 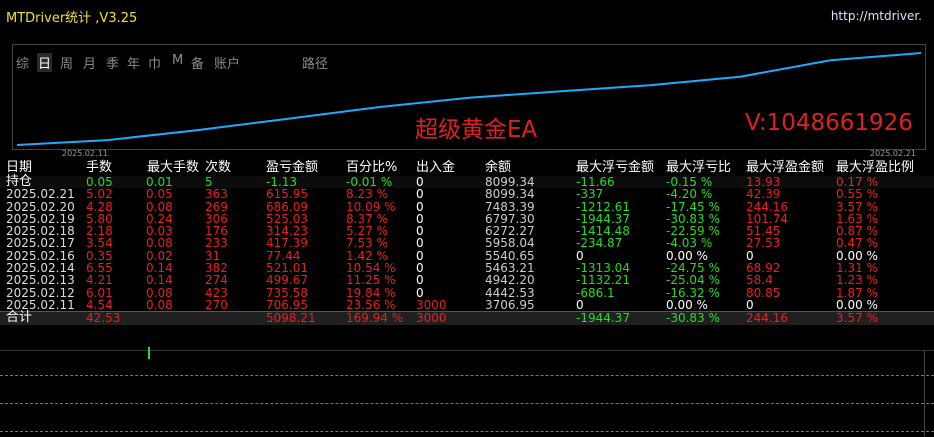 I want to click on period-tabs: 综 日 周 月 季 年 巾 M 备 账户 路径, so click(x=467, y=49).